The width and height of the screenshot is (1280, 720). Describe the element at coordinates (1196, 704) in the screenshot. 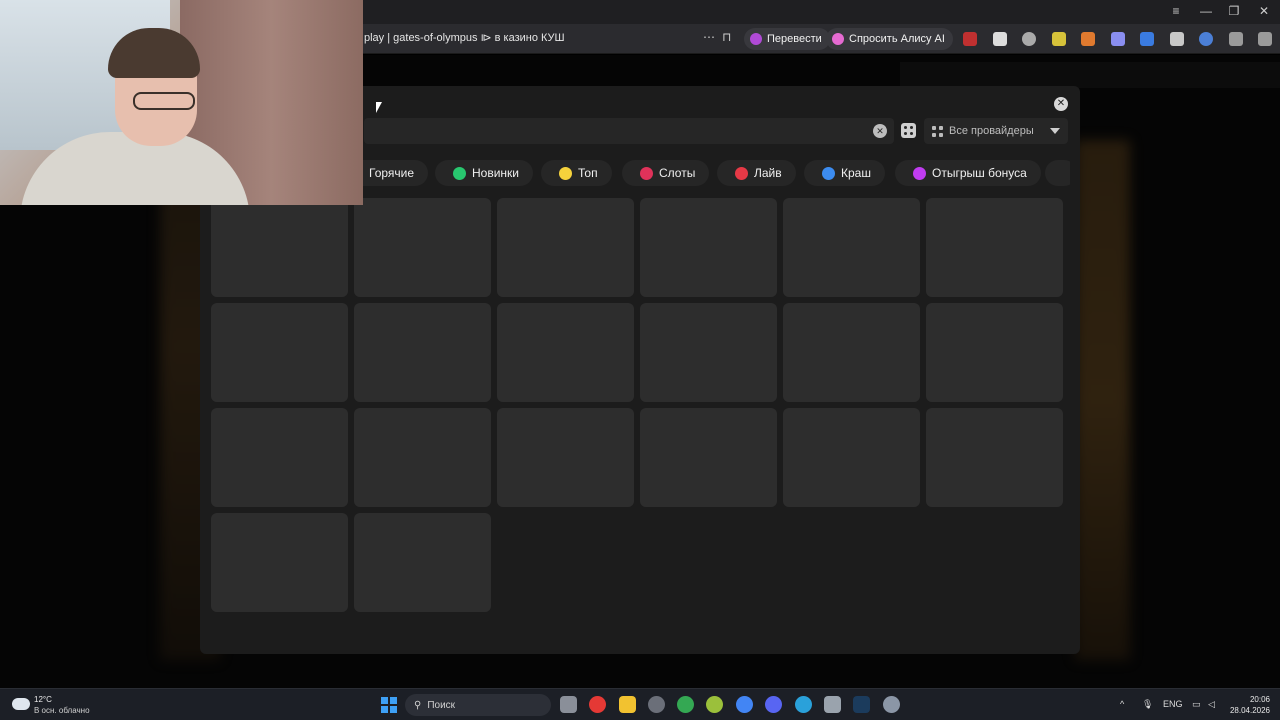

I see `network-icon: ▭` at that location.